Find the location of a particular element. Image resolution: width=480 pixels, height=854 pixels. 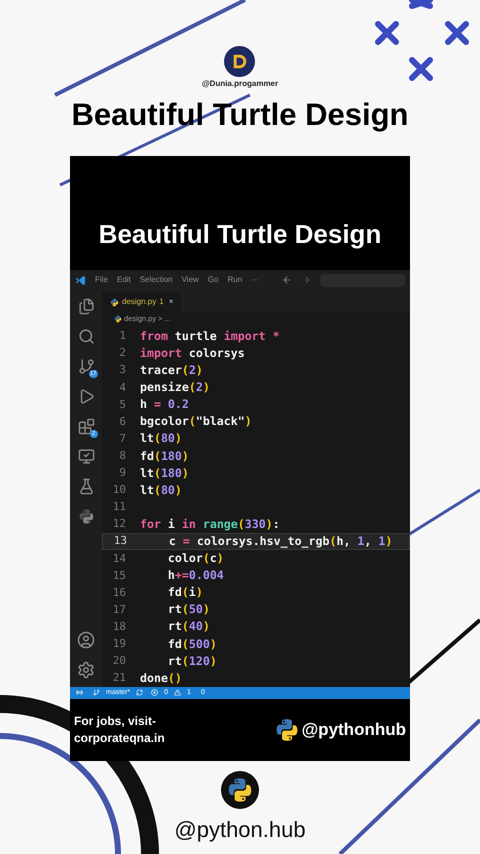

menu-item: Run is located at coordinates (234, 280).